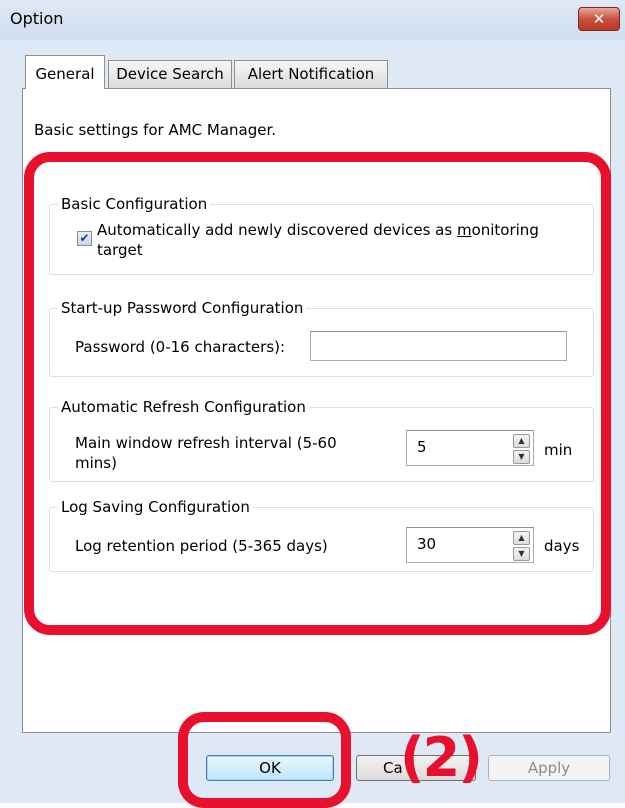 Image resolution: width=625 pixels, height=808 pixels. I want to click on window-title: Option, so click(37, 18).